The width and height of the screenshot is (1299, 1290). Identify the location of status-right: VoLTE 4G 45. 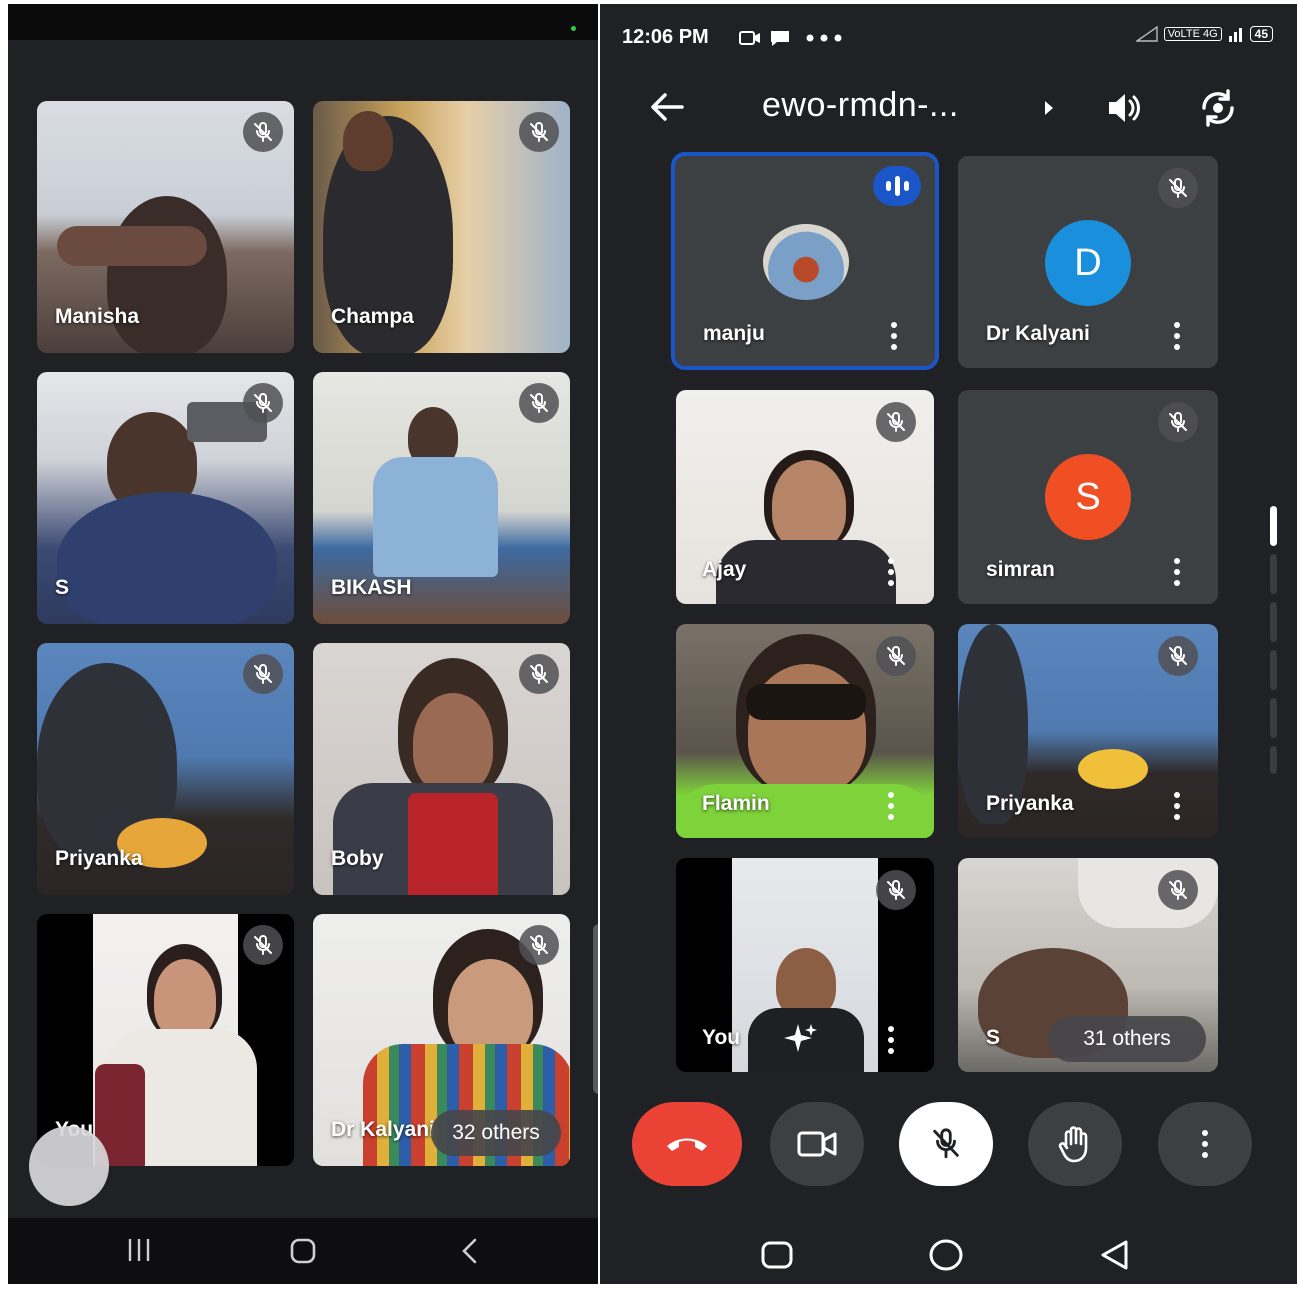
(1204, 34).